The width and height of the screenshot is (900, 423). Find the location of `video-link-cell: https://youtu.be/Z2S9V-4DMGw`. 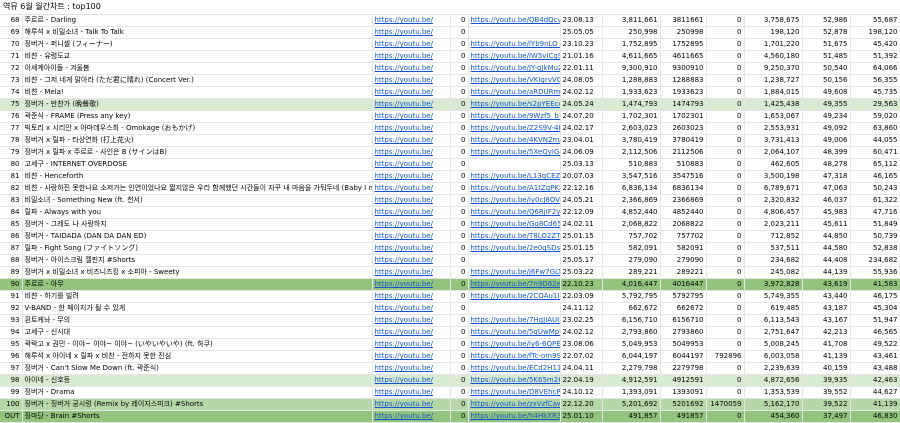

video-link-cell: https://youtu.be/Z2S9V-4DMGw is located at coordinates (514, 128).